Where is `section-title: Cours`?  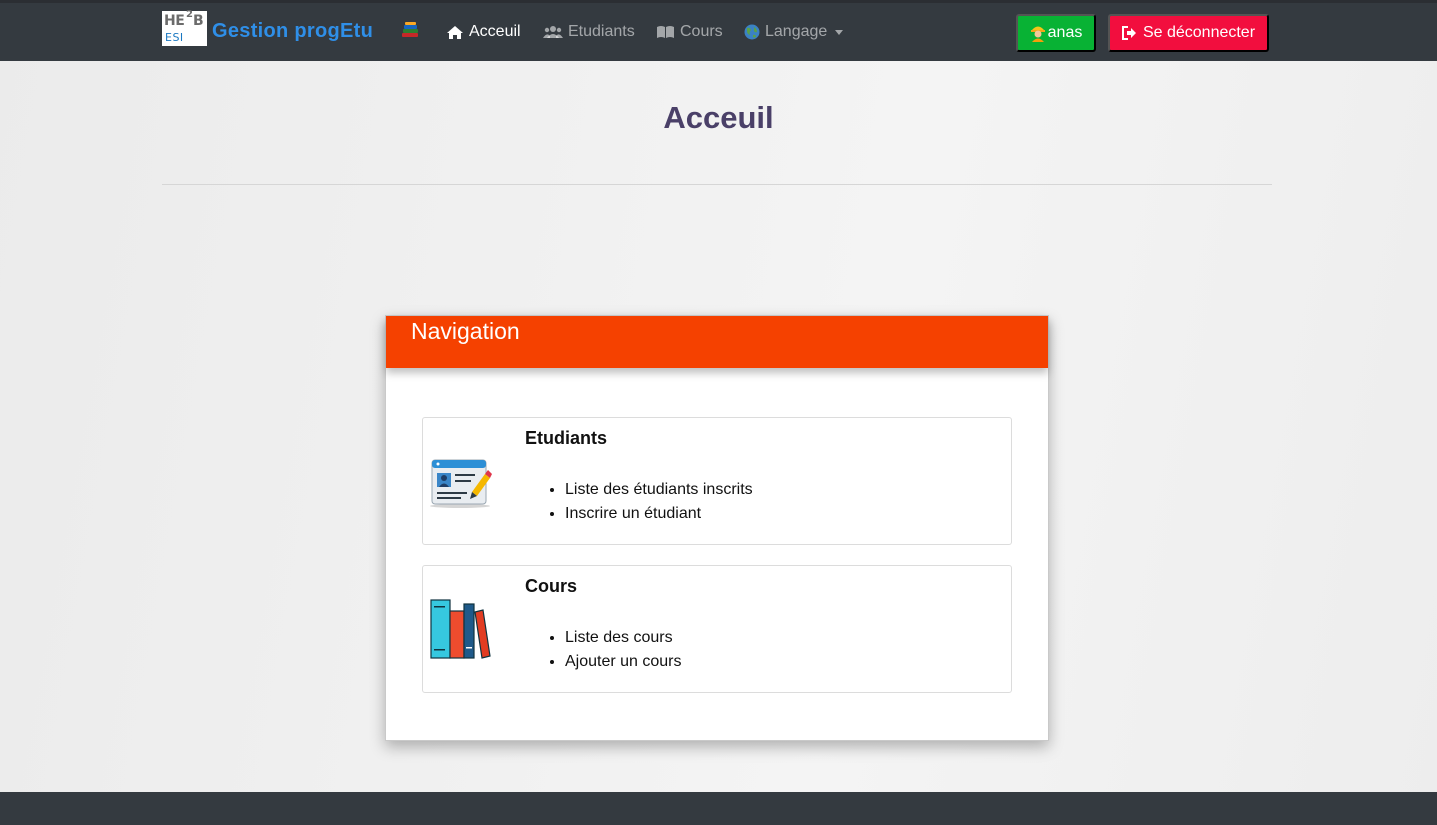
section-title: Cours is located at coordinates (551, 586).